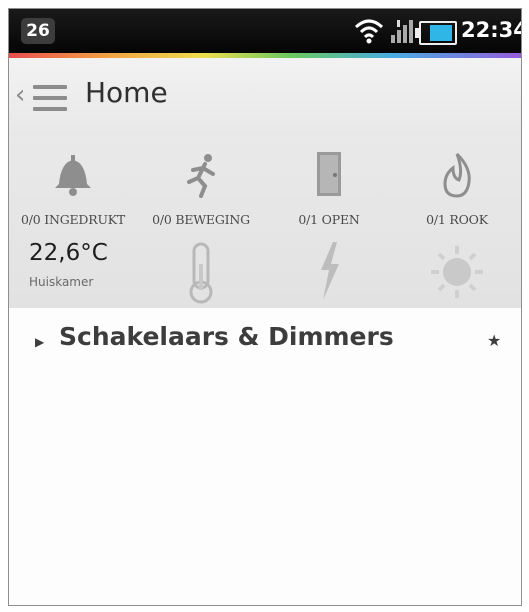 The width and height of the screenshot is (529, 612). Describe the element at coordinates (491, 30) in the screenshot. I see `clock: 22:34` at that location.